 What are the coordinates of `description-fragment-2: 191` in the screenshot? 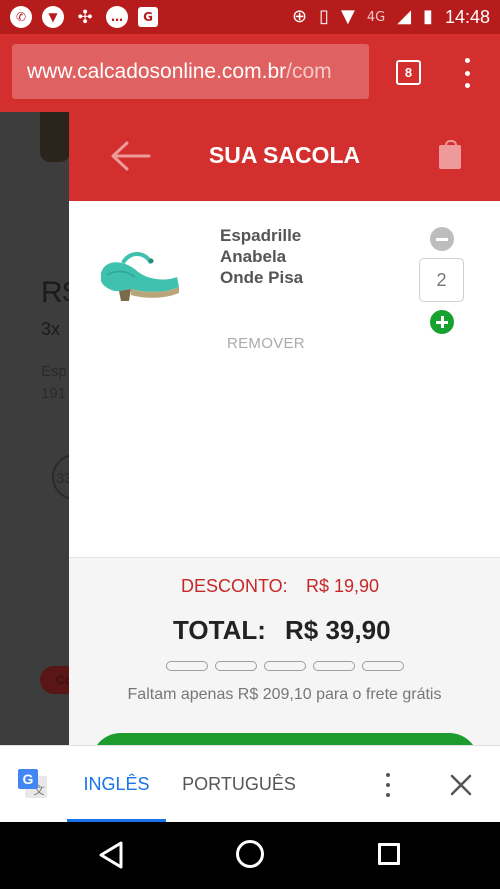 It's located at (54, 393).